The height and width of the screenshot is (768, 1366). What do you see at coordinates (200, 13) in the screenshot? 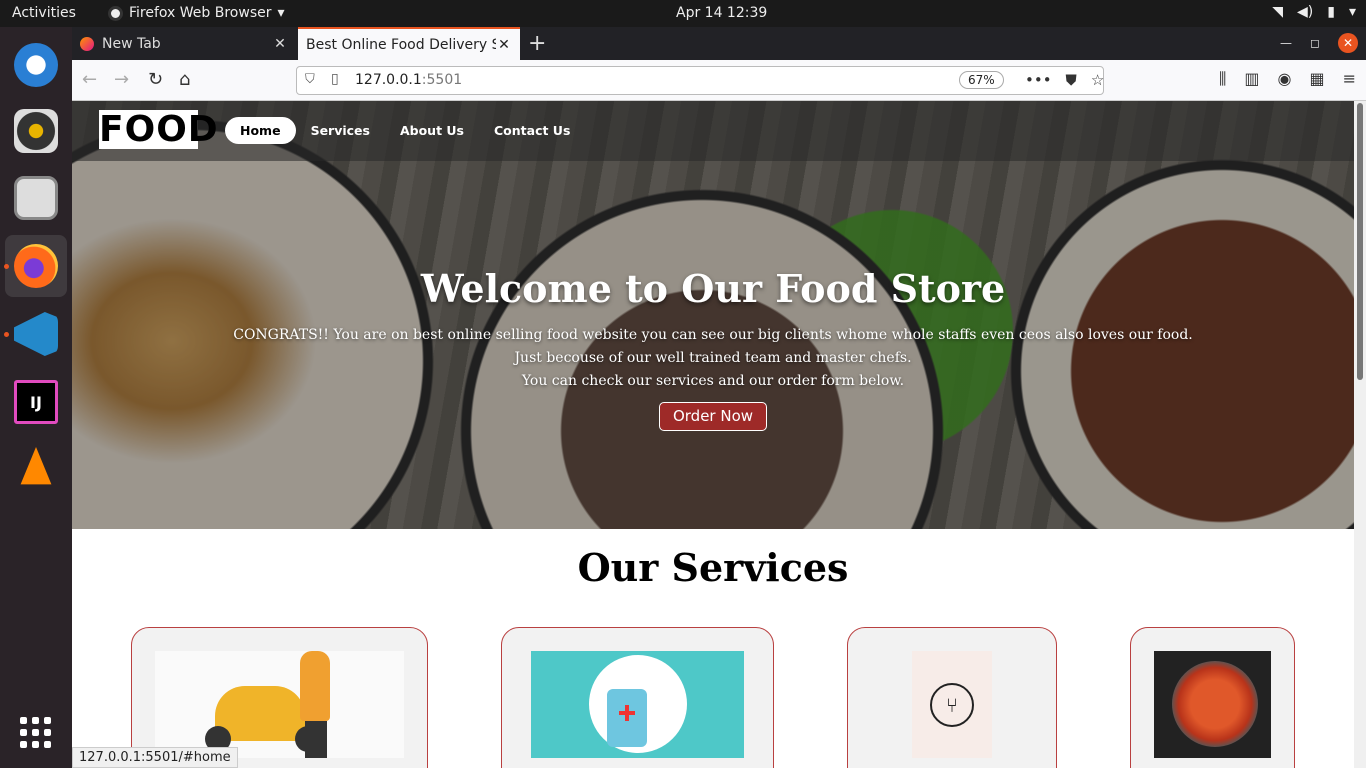
I see `app-menu-label: Firefox Web Browser` at bounding box center [200, 13].